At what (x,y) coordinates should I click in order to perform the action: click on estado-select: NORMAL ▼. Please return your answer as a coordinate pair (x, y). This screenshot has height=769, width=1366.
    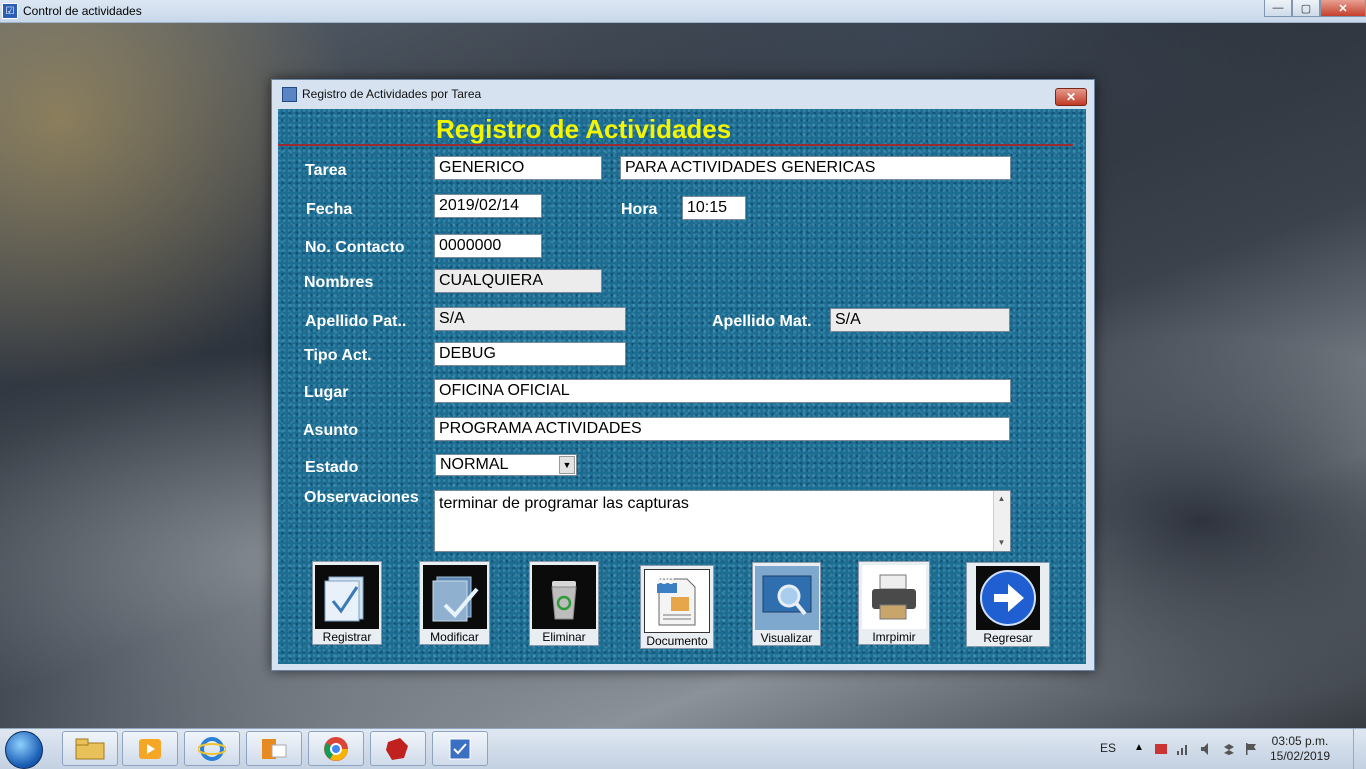
    Looking at the image, I should click on (506, 465).